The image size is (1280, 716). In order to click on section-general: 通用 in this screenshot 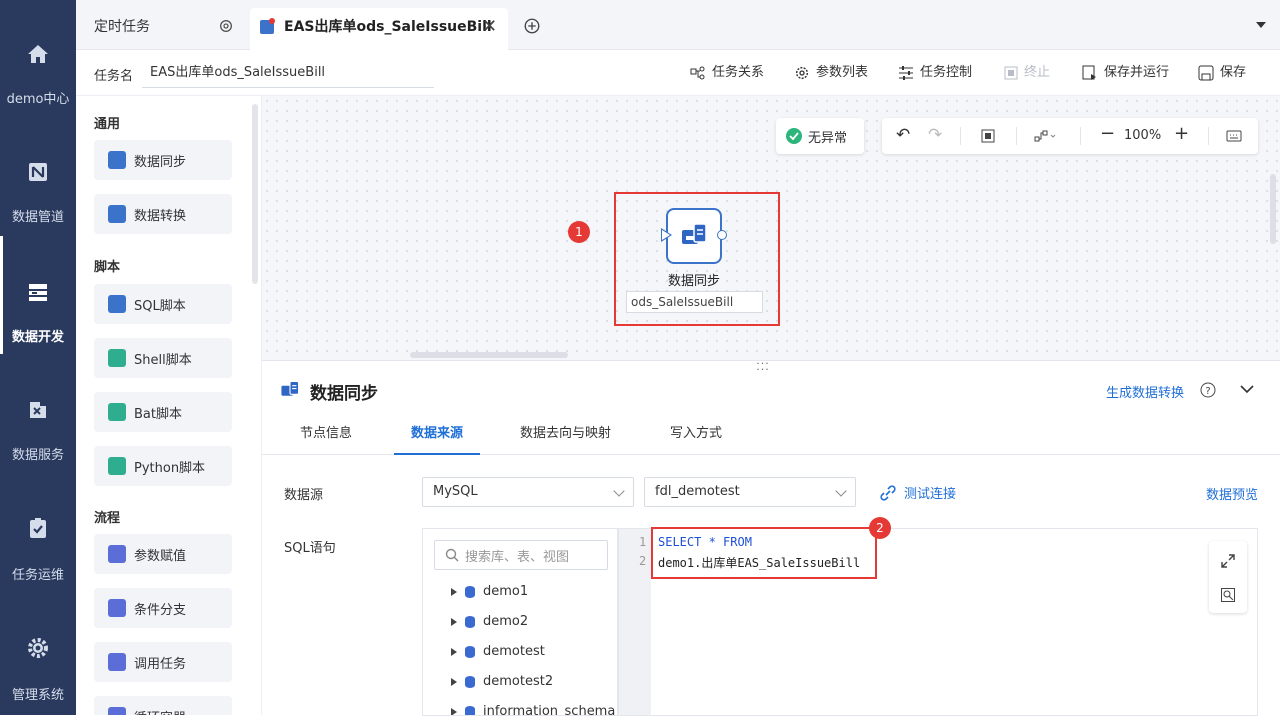, I will do `click(107, 124)`.